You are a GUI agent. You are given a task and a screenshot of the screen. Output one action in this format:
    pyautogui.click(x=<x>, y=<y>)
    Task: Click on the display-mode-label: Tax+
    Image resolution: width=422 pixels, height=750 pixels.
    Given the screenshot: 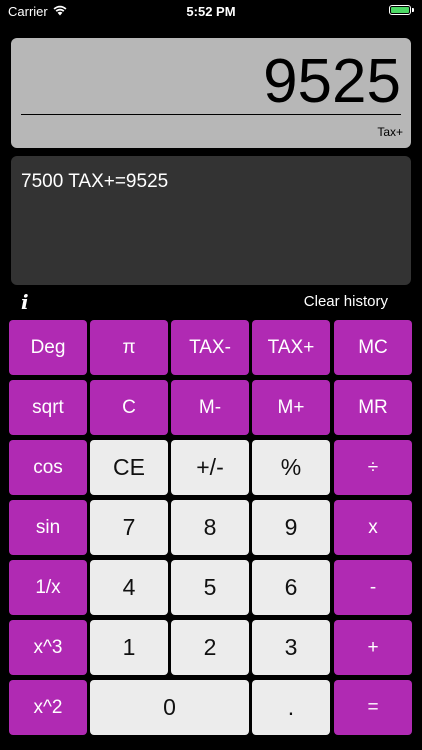 What is the action you would take?
    pyautogui.click(x=390, y=132)
    